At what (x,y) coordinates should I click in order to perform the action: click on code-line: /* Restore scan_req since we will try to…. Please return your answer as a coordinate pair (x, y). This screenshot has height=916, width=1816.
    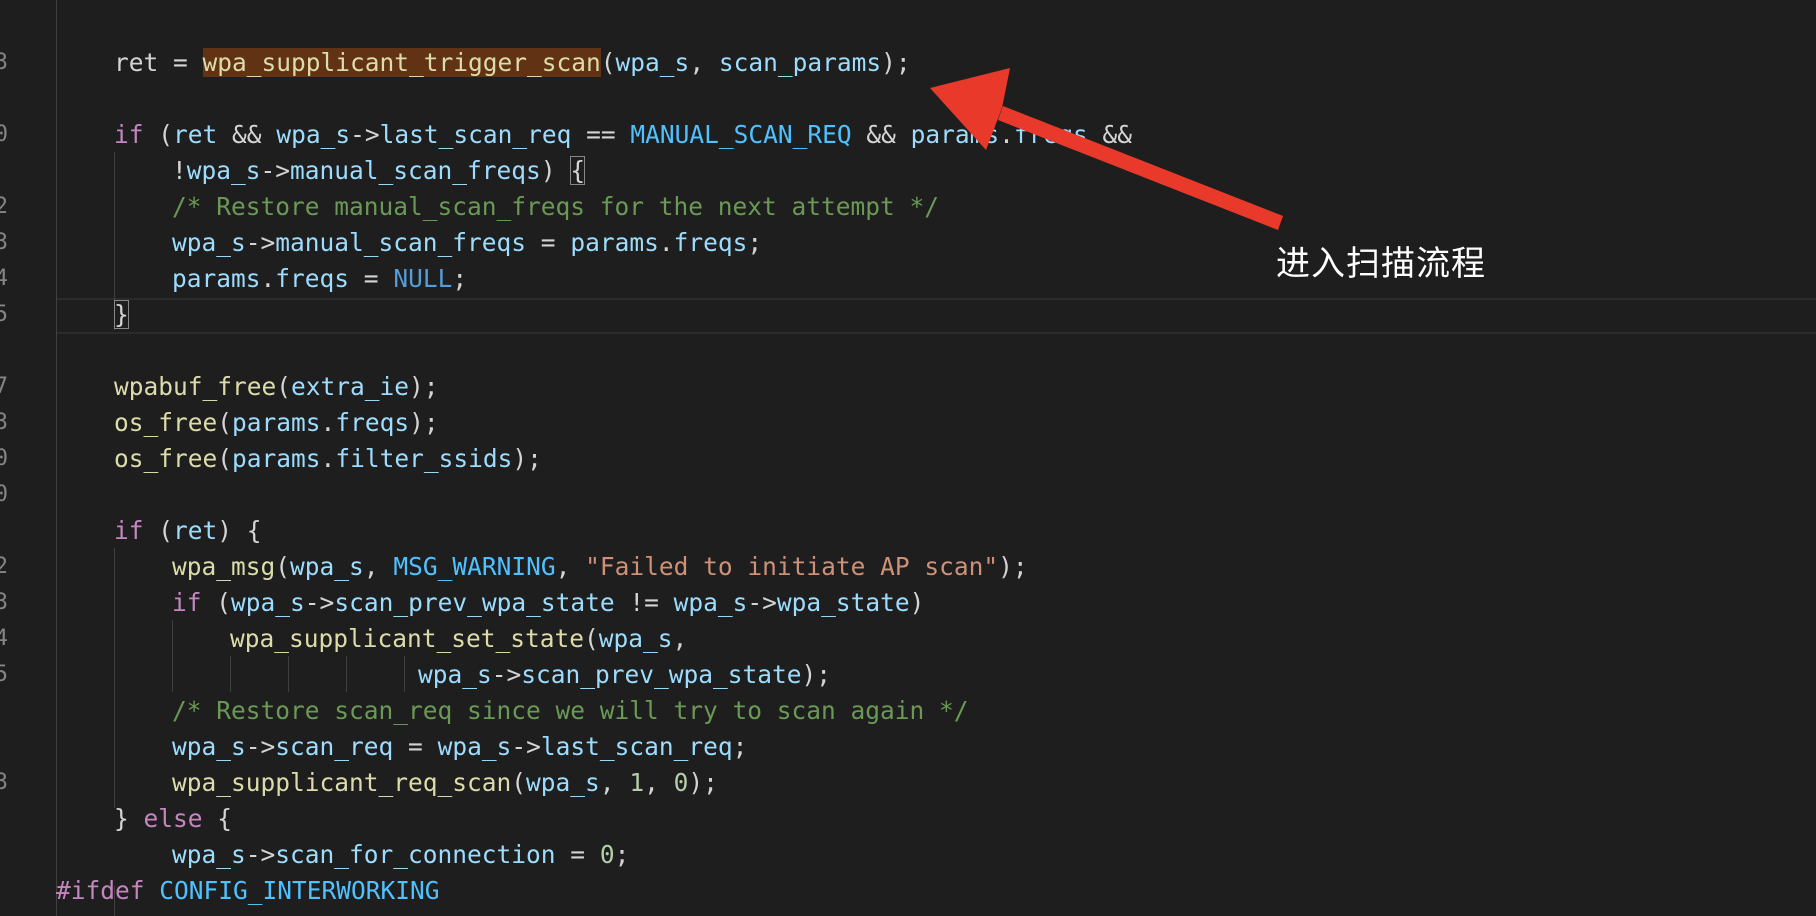
    Looking at the image, I should click on (908, 711).